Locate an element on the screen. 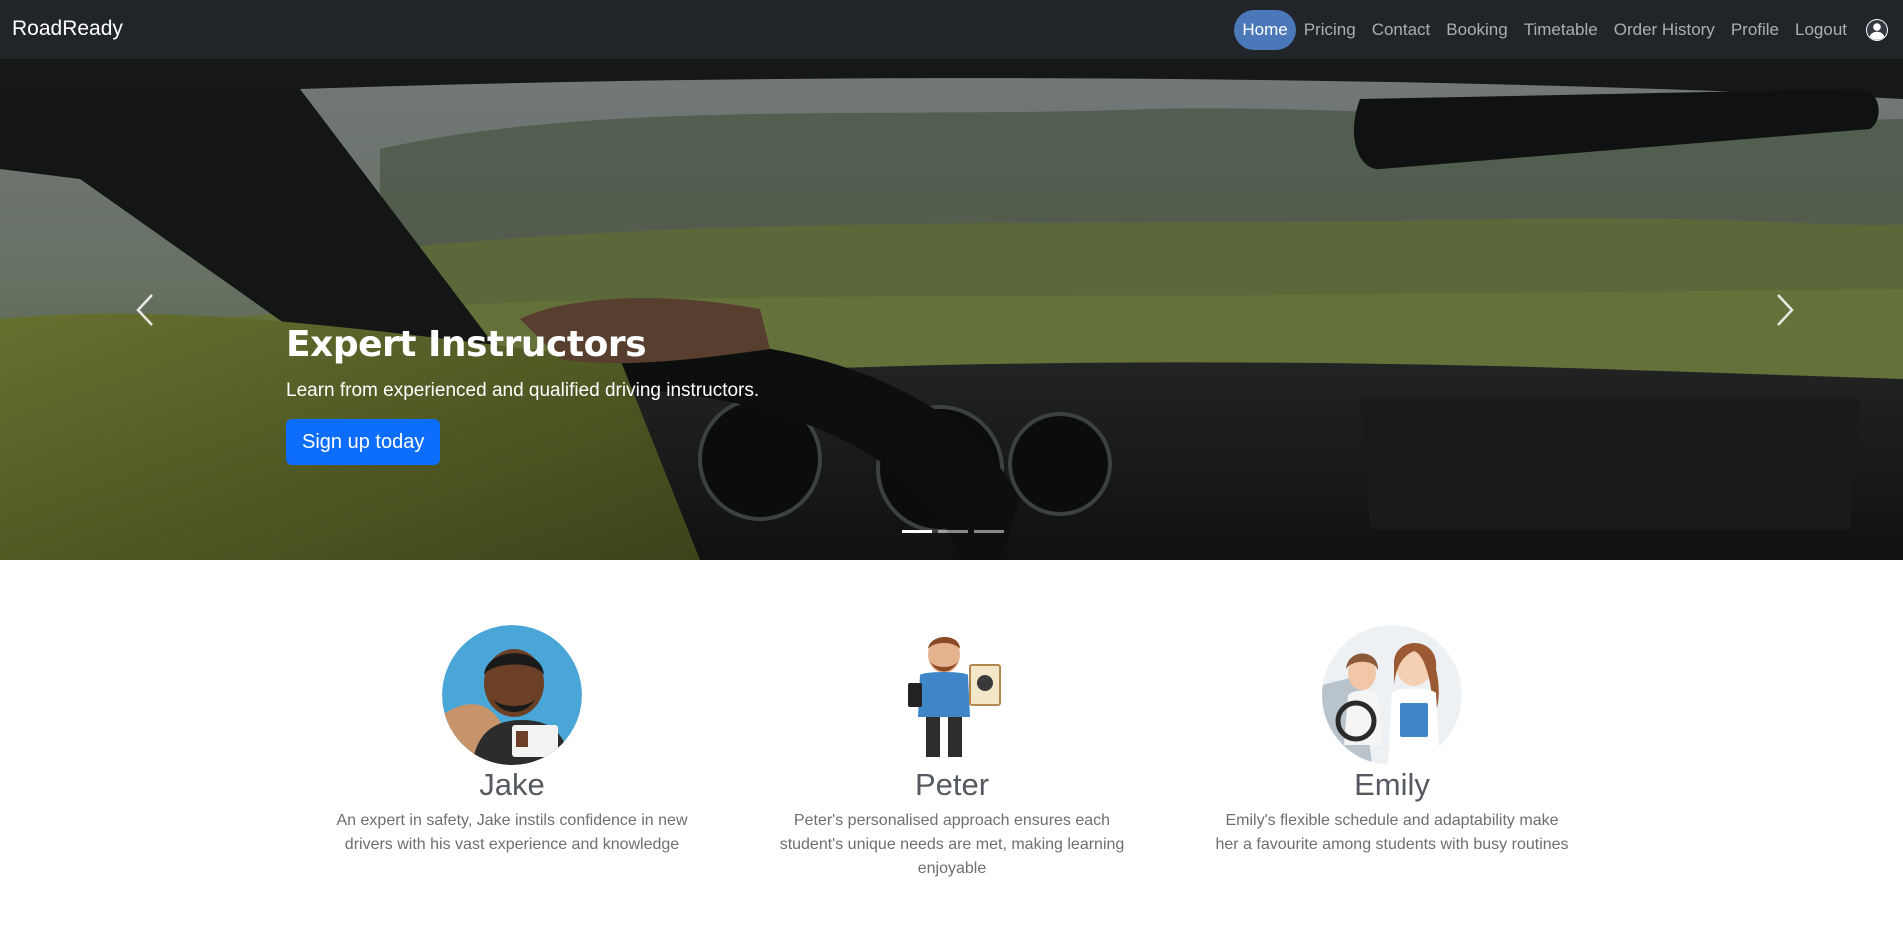  nav-contact: Contact is located at coordinates (1401, 30).